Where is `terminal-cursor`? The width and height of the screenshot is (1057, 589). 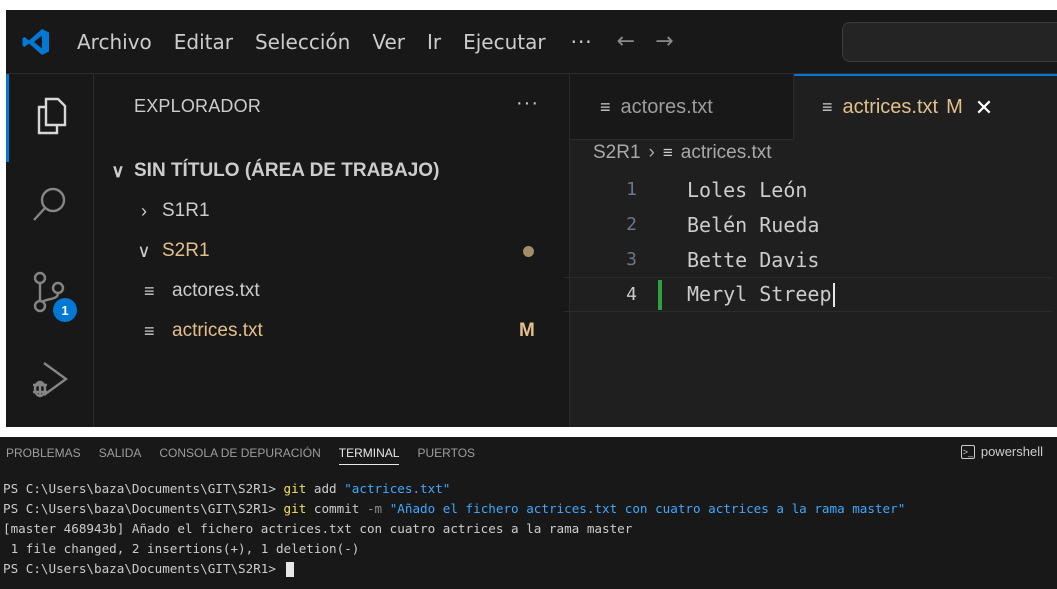 terminal-cursor is located at coordinates (289, 569).